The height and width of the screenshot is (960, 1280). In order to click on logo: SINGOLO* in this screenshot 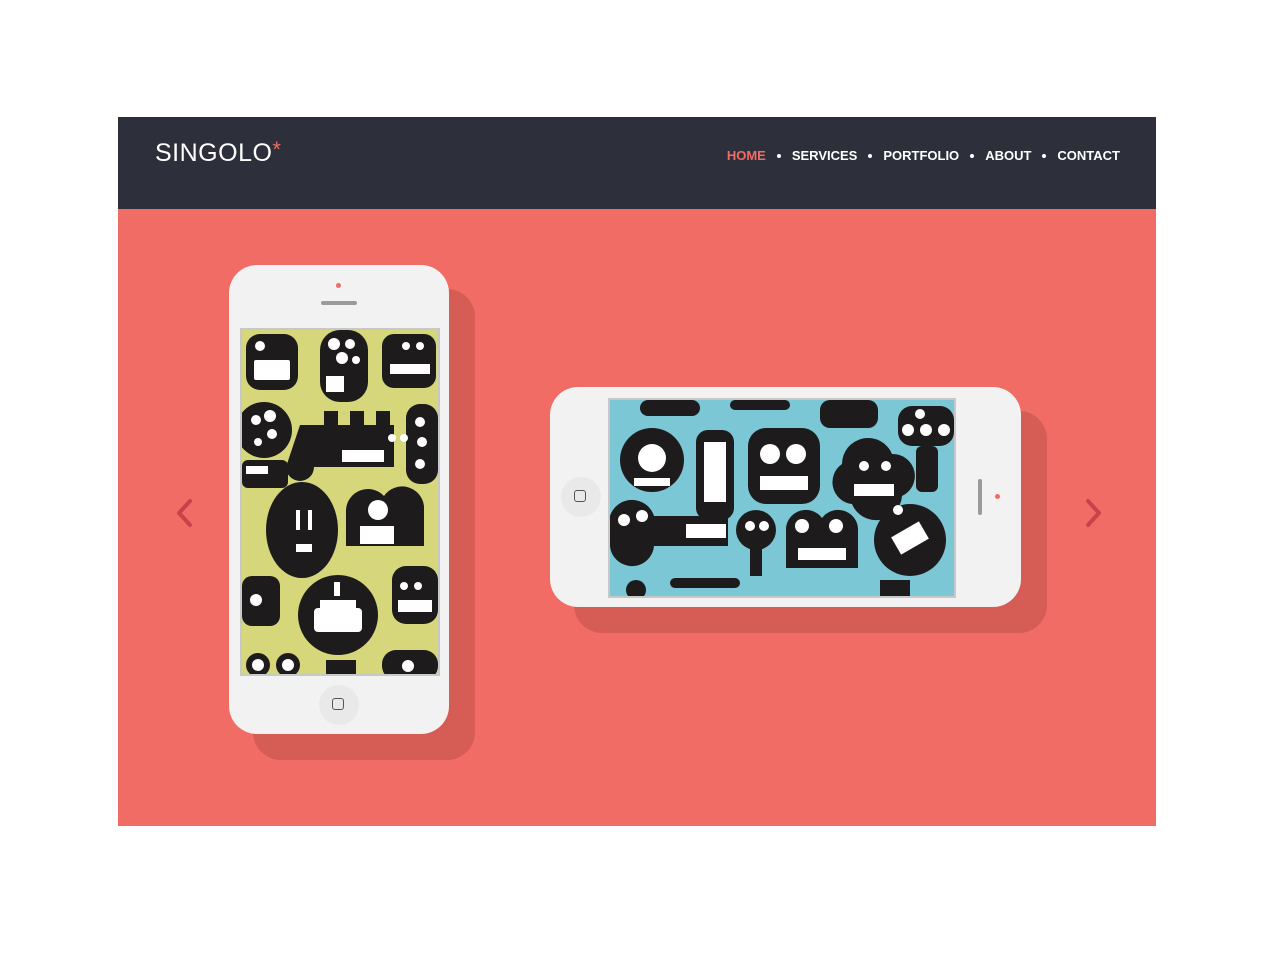, I will do `click(218, 152)`.